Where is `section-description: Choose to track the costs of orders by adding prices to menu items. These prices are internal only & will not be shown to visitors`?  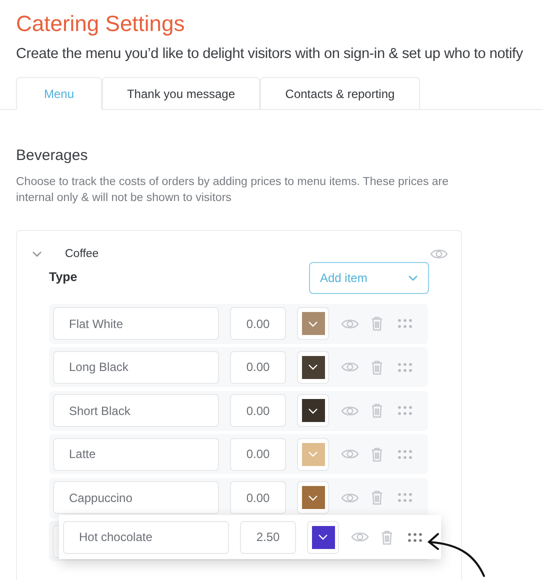
section-description: Choose to track the costs of orders by adding prices to menu items. These prices are internal only & will not be shown to visitors is located at coordinates (233, 190).